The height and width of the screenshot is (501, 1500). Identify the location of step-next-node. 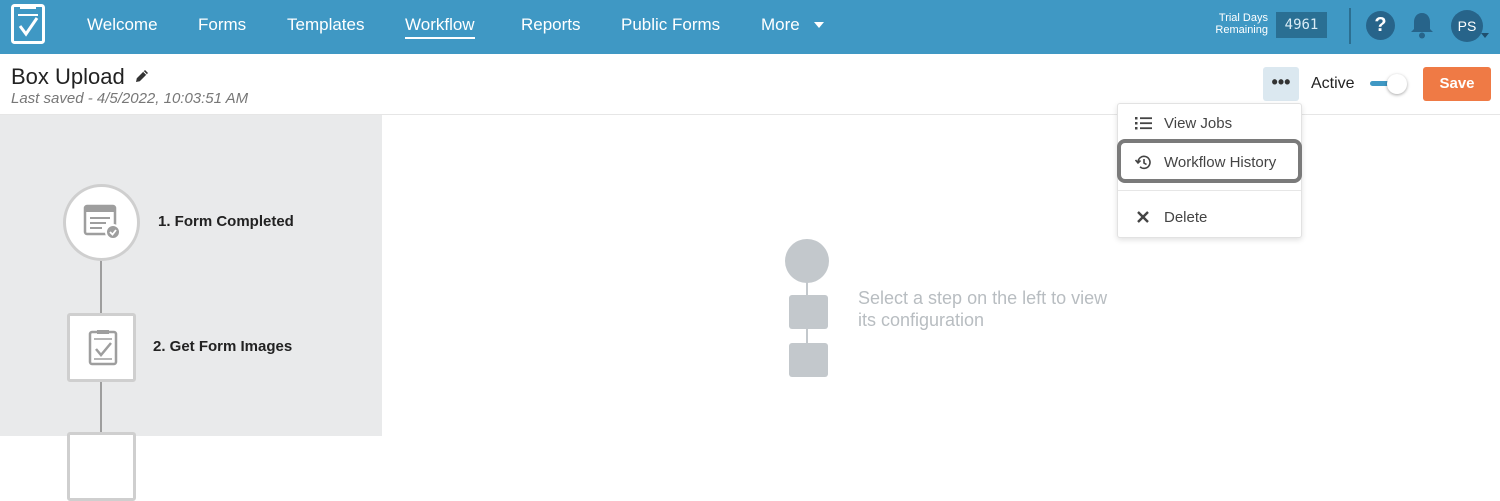
(101, 466).